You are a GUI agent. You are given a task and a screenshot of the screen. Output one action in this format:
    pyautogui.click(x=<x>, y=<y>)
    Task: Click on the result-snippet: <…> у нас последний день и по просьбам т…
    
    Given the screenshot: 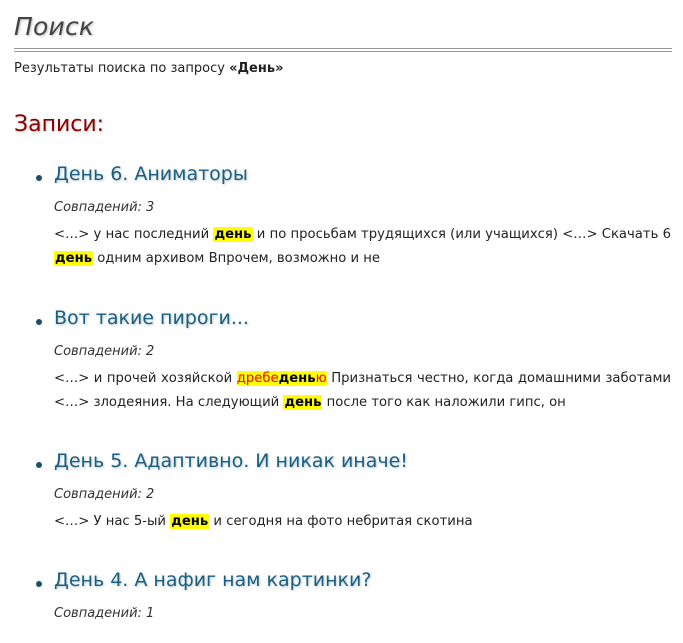 What is the action you would take?
    pyautogui.click(x=362, y=247)
    